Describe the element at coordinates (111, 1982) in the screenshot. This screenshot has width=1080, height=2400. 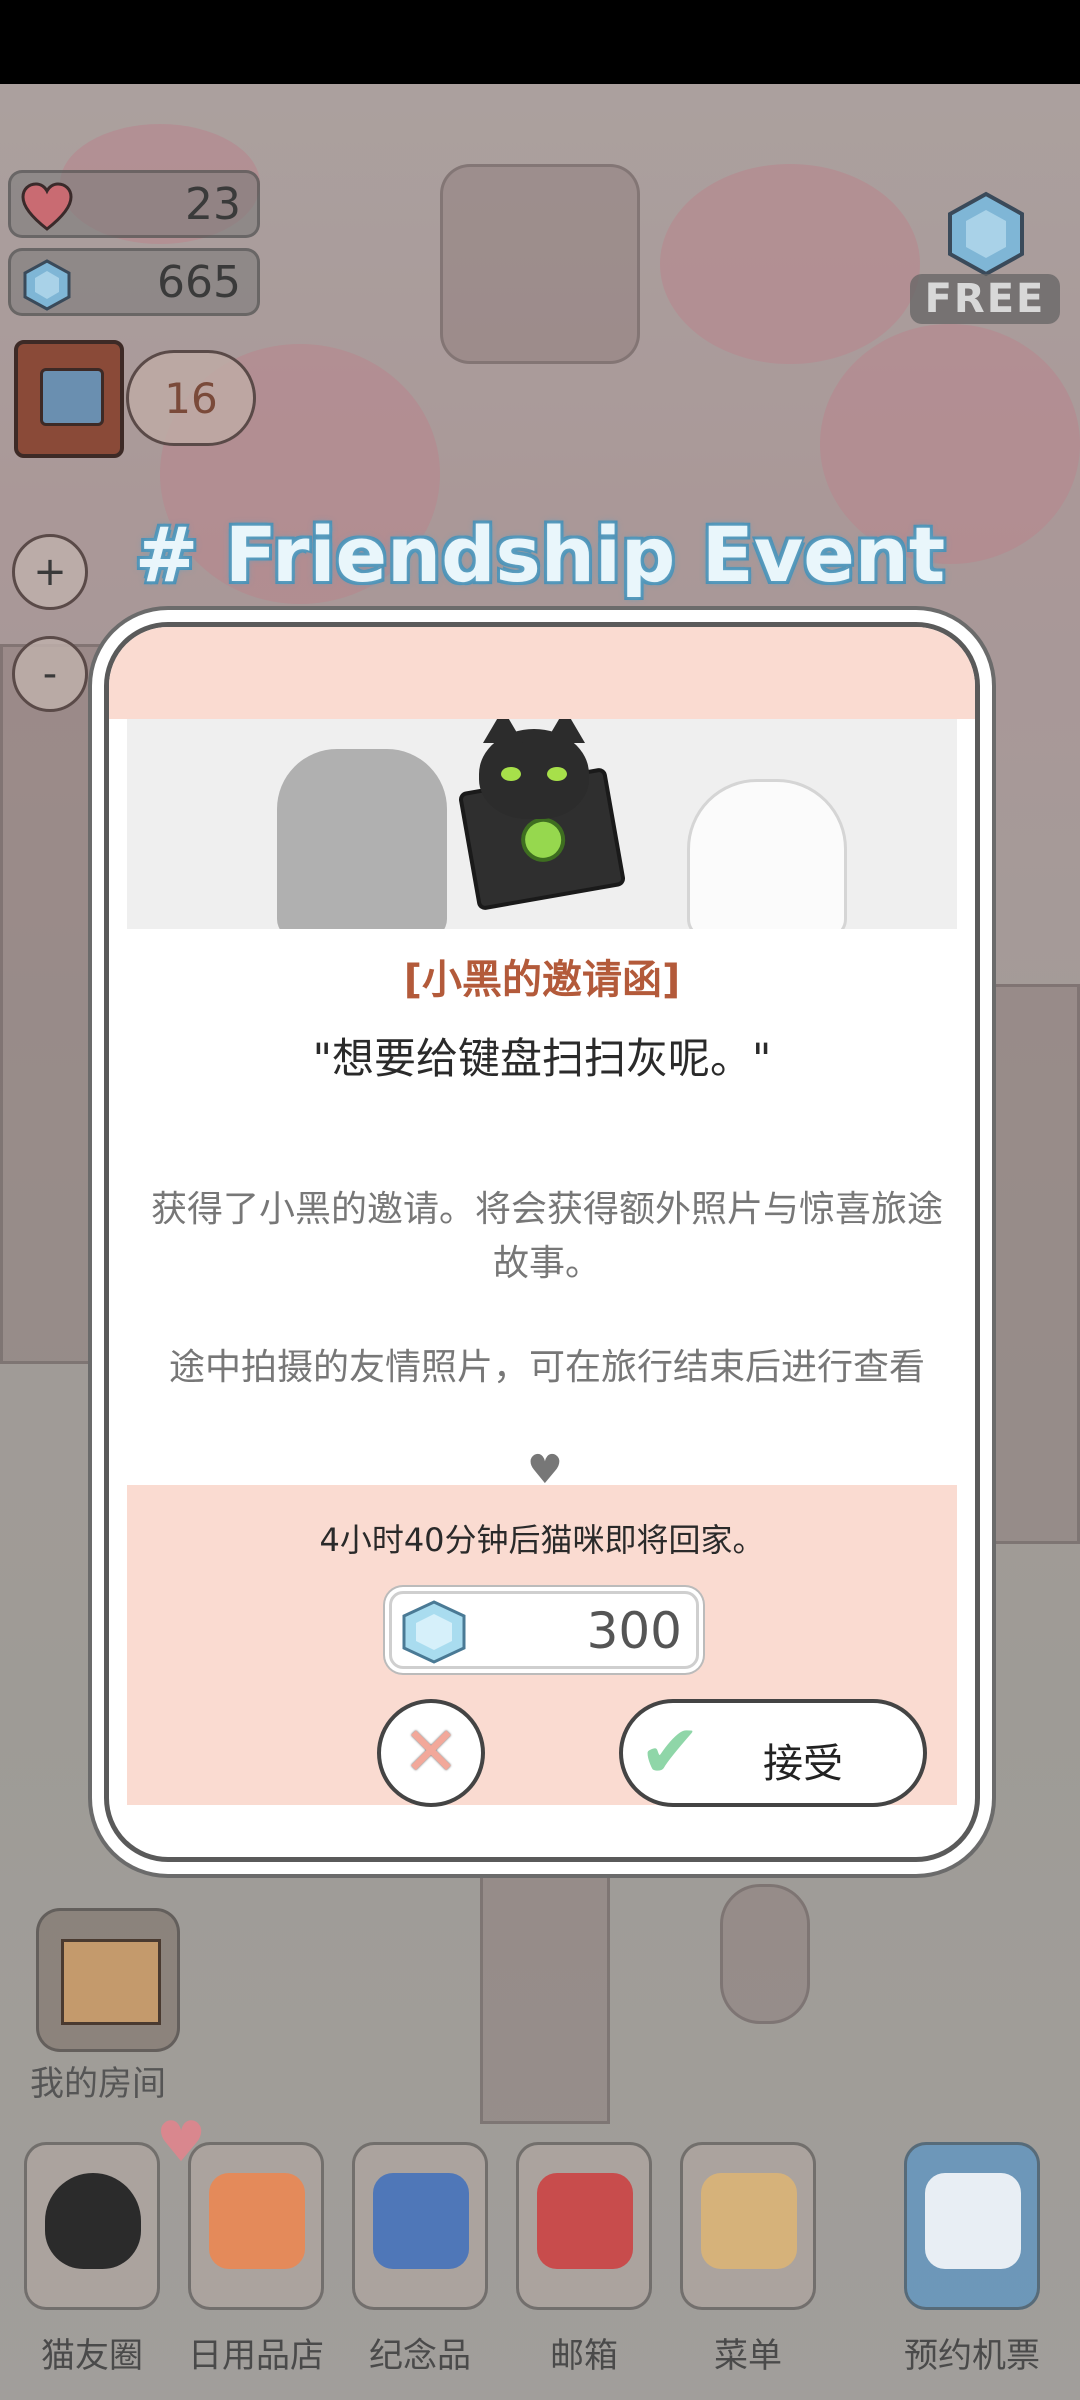
I see `room-icon` at that location.